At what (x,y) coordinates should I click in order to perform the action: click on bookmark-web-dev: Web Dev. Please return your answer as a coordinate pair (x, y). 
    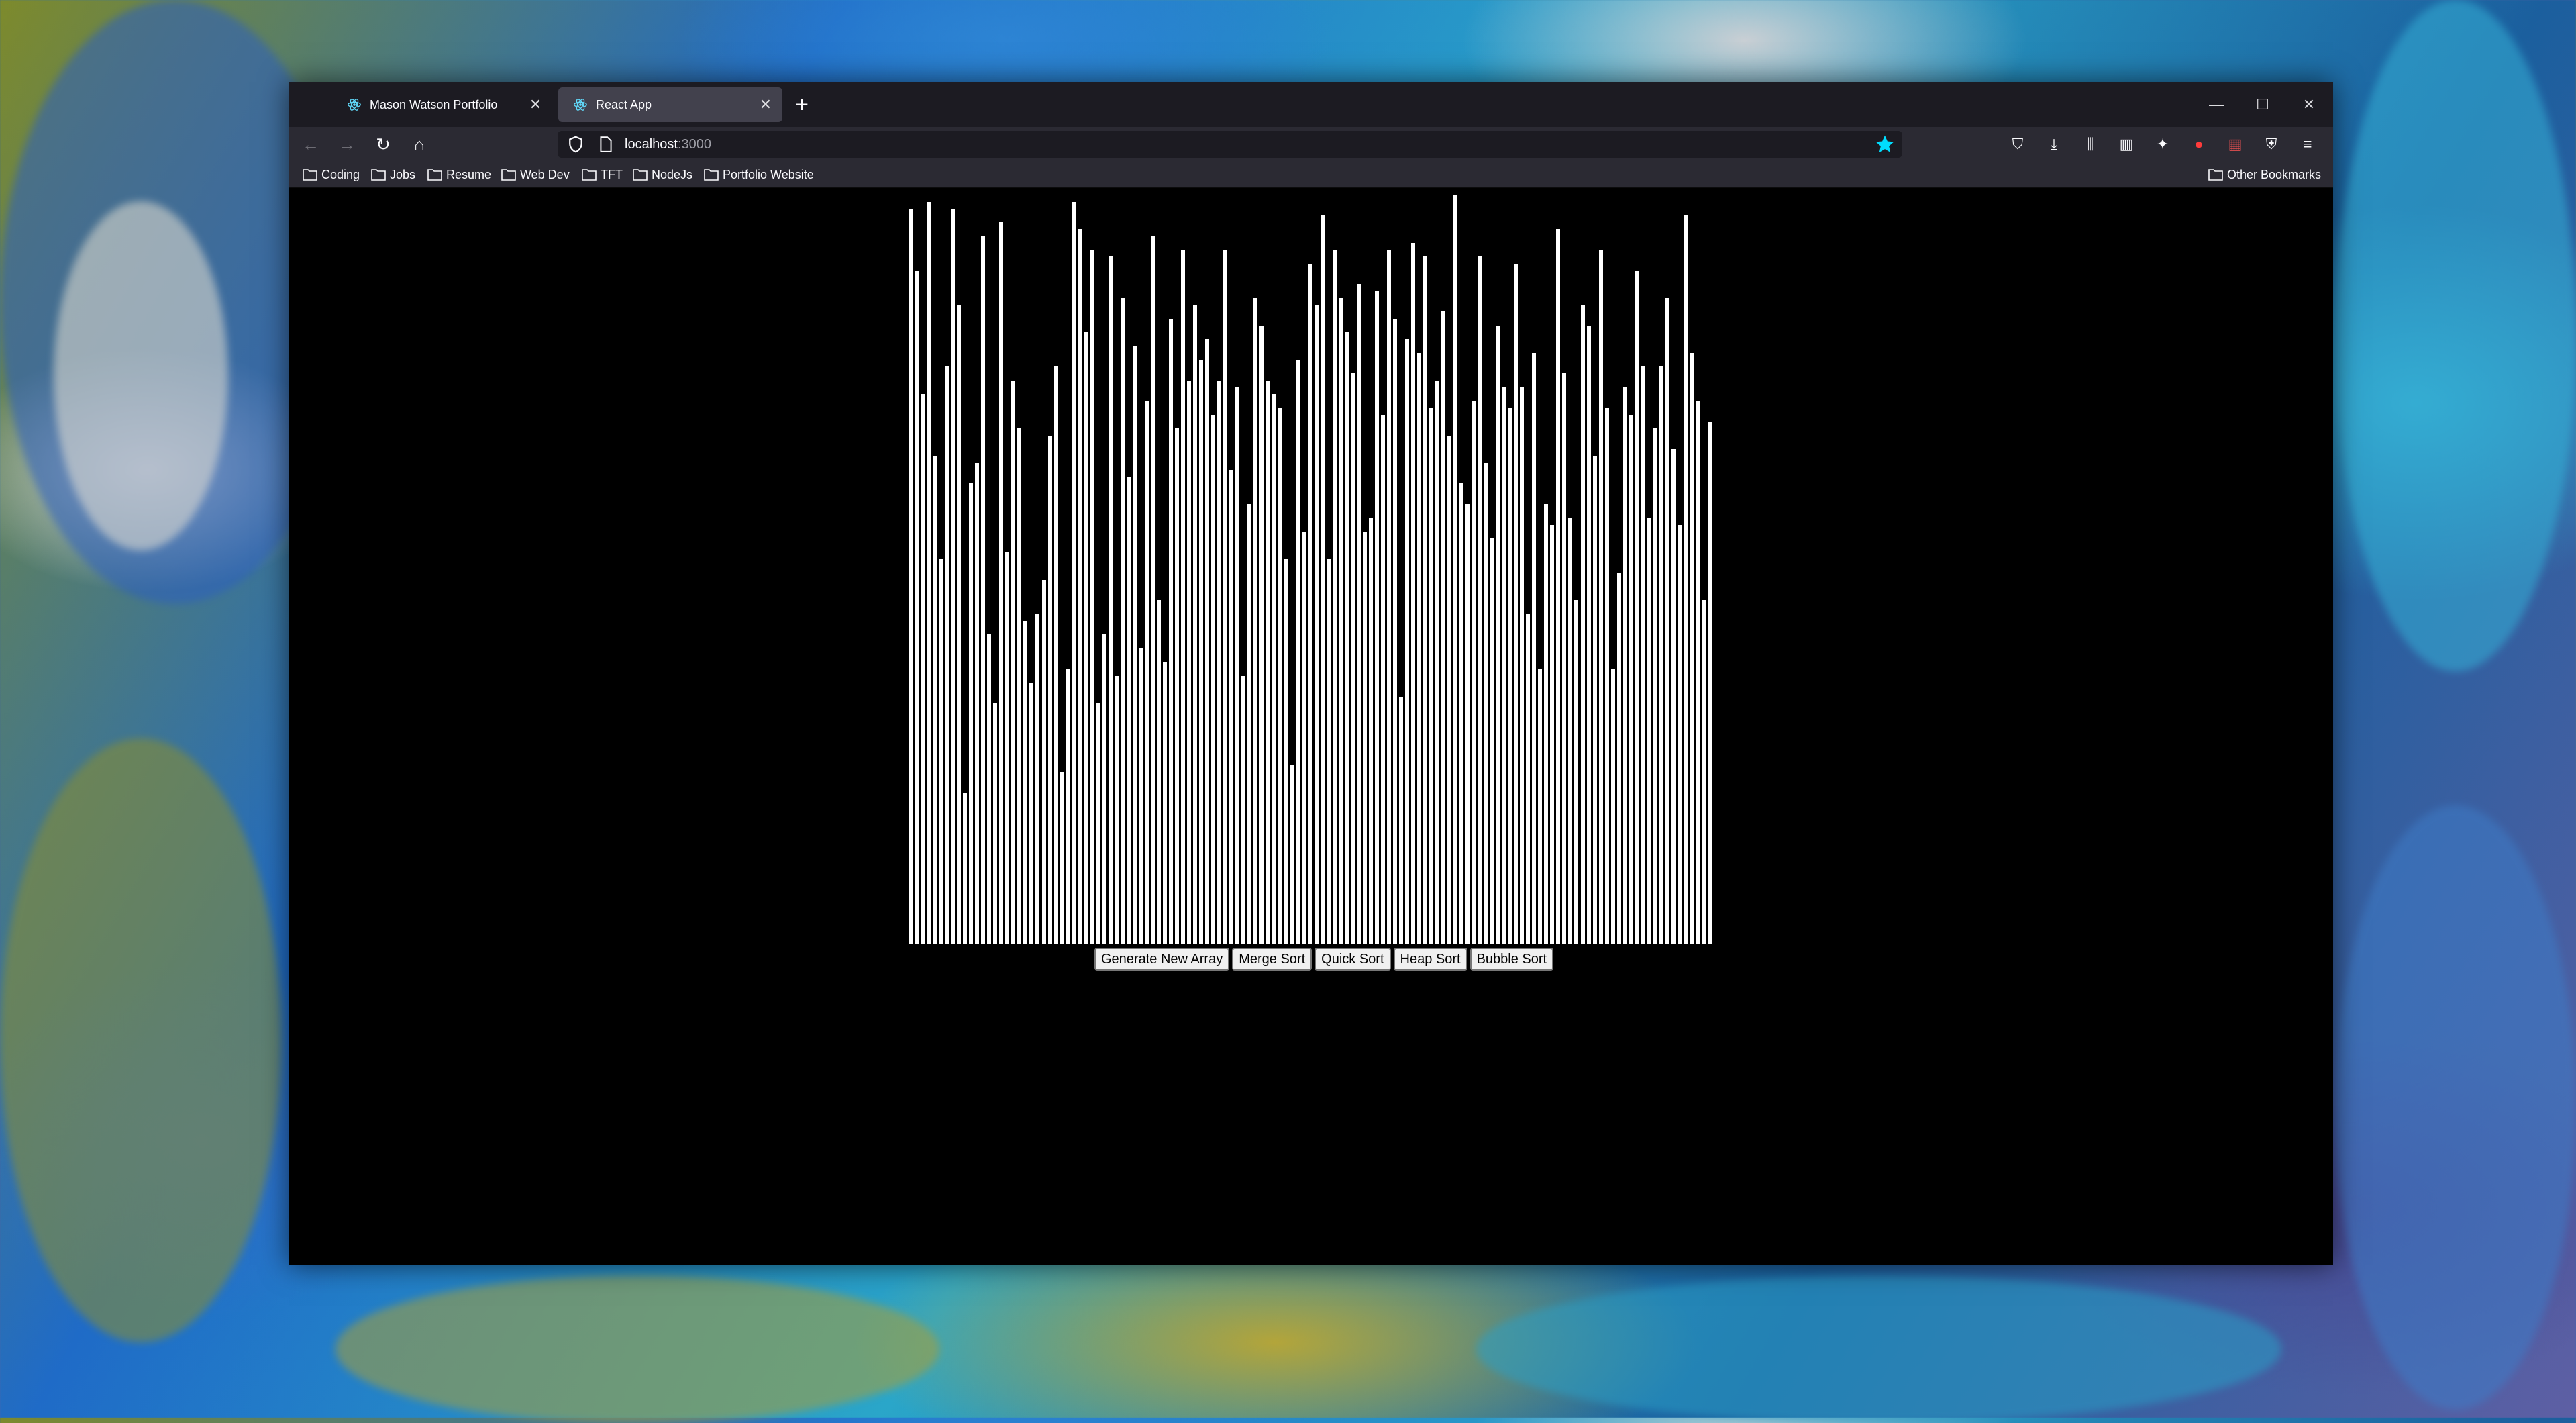
    Looking at the image, I should click on (535, 174).